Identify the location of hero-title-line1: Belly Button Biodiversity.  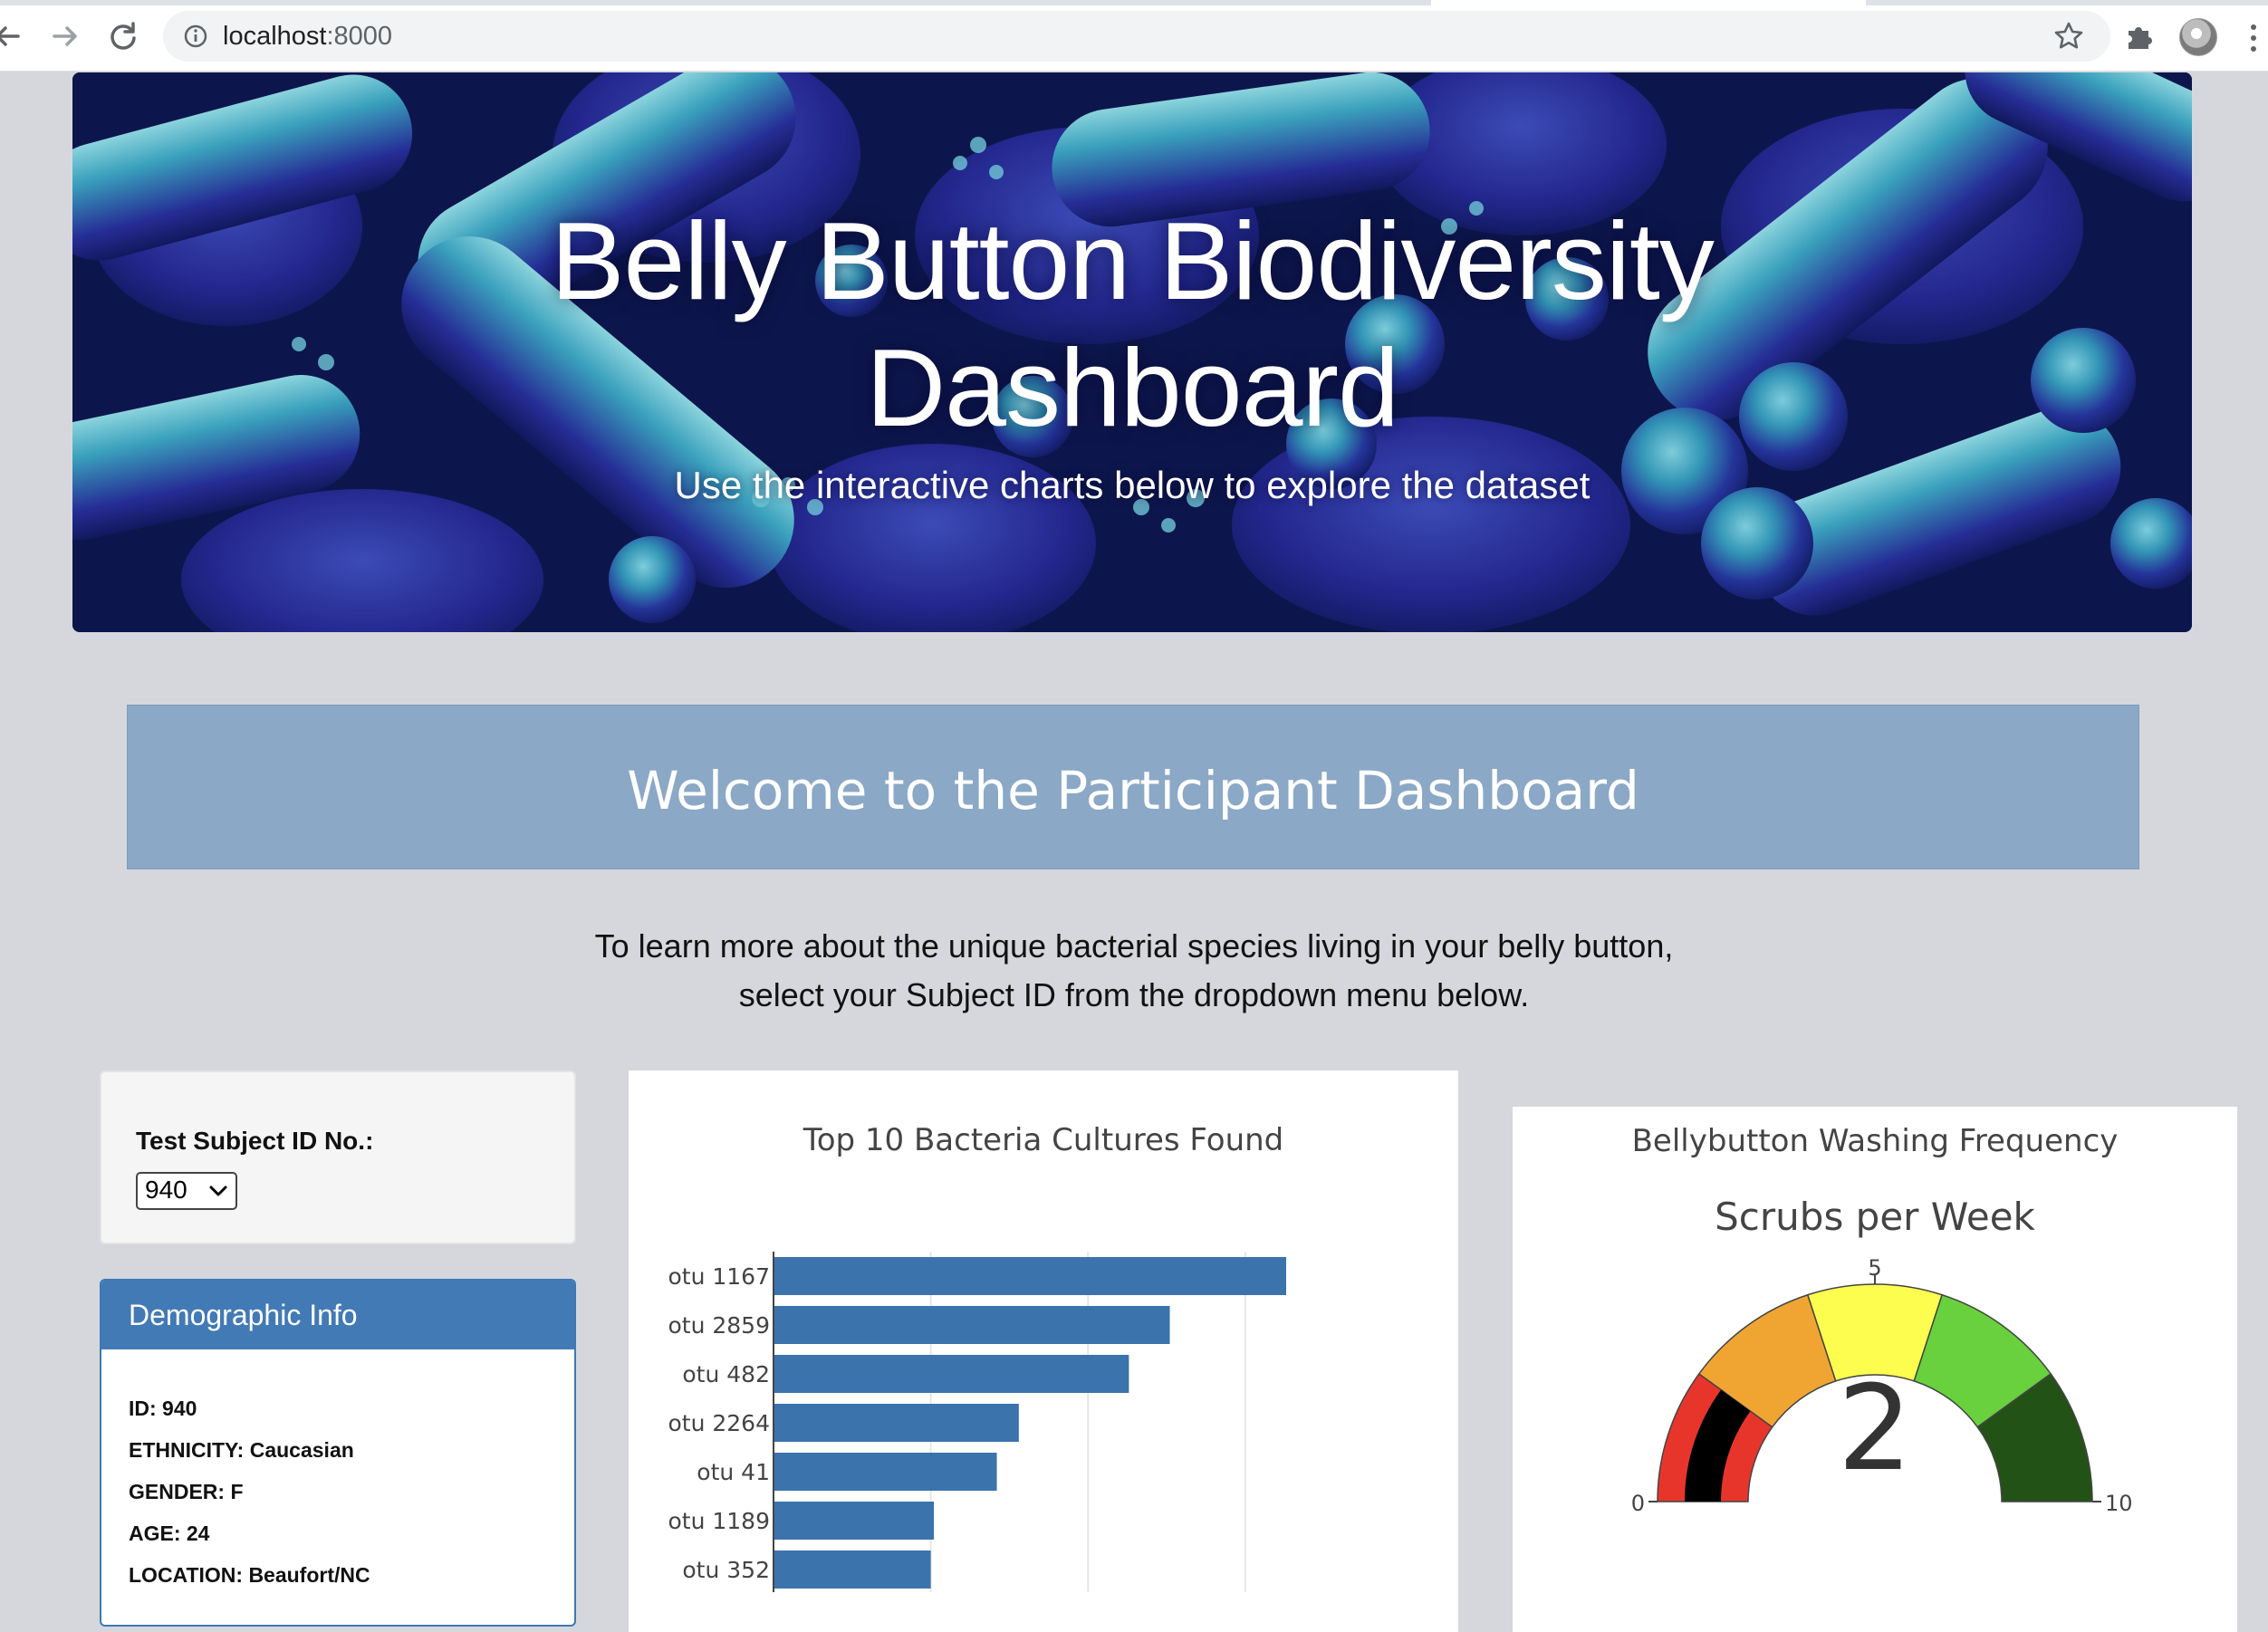
(1133, 260).